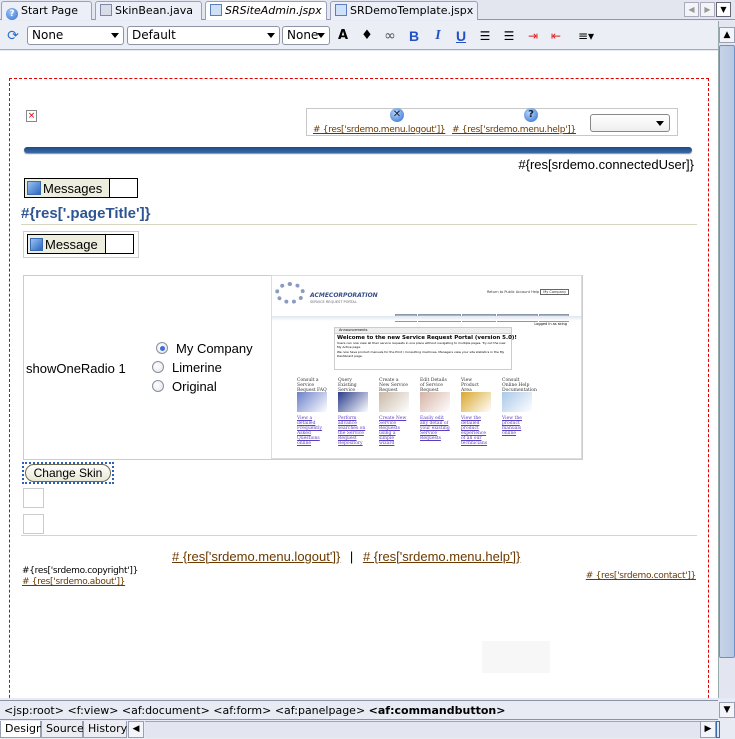 This screenshot has width=735, height=739. Describe the element at coordinates (62, 729) in the screenshot. I see `tab-source: Source` at that location.